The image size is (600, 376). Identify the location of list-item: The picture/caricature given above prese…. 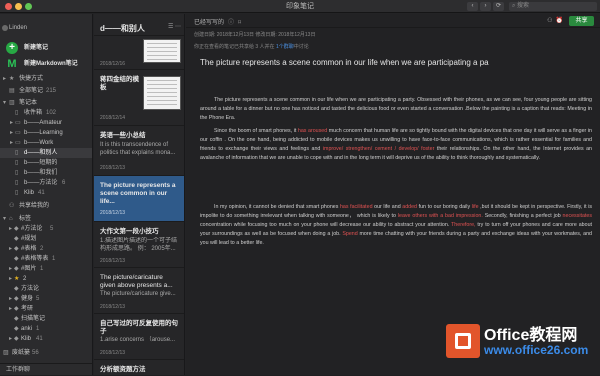
(139, 291).